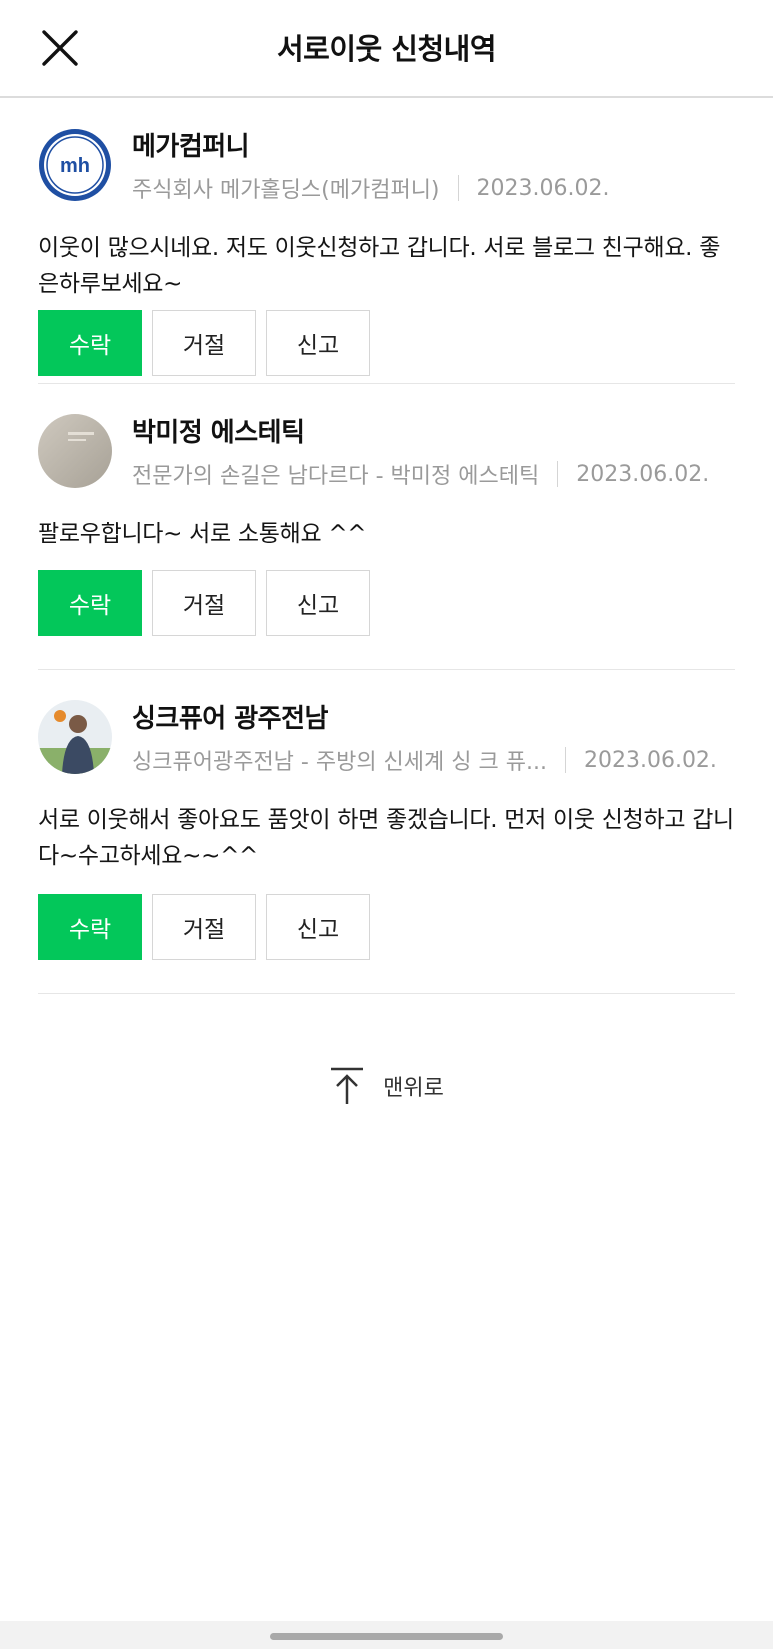 The image size is (773, 1649). I want to click on request-message: 팔로우합니다~ 서로 소통해요 ^^, so click(202, 534).